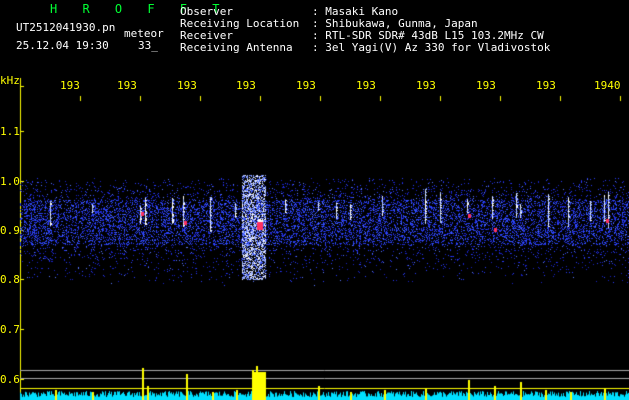  I want to click on filename-label: UT2512041930.pn, so click(66, 27).